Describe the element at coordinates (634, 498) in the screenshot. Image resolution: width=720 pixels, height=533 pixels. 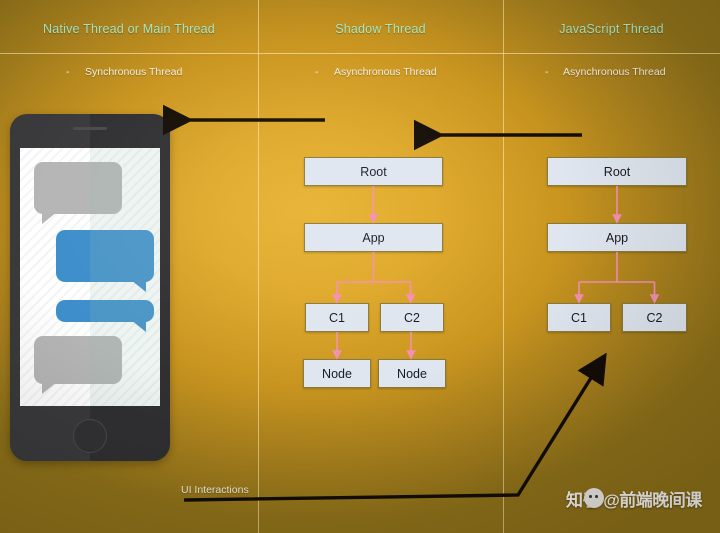
I see `watermark: 知乎 @前端晚间课` at that location.